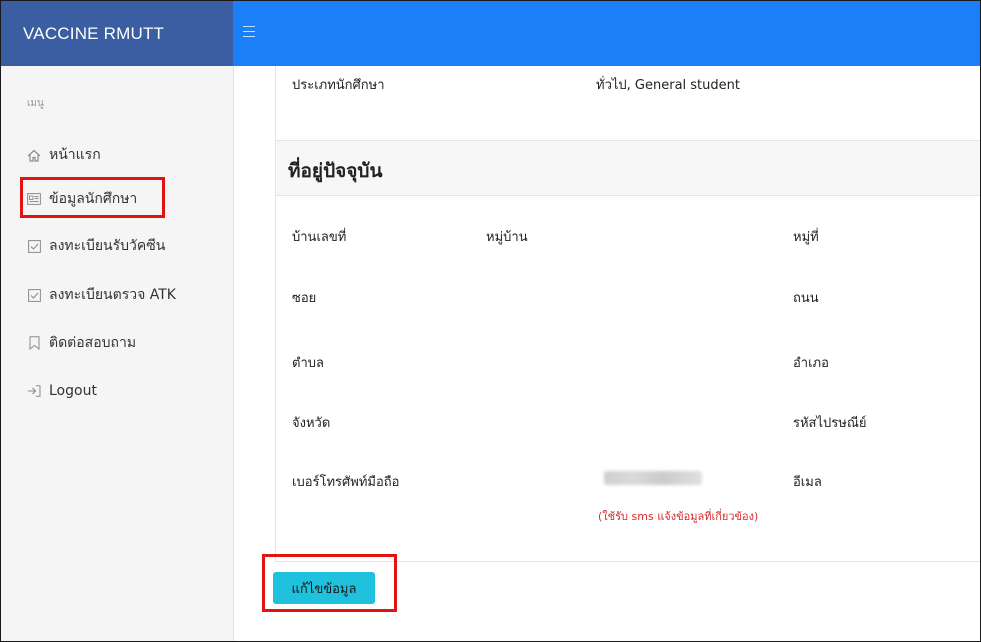 The width and height of the screenshot is (981, 642). Describe the element at coordinates (93, 343) in the screenshot. I see `sidebar-item-label: ติดต่อสอบถาม` at that location.